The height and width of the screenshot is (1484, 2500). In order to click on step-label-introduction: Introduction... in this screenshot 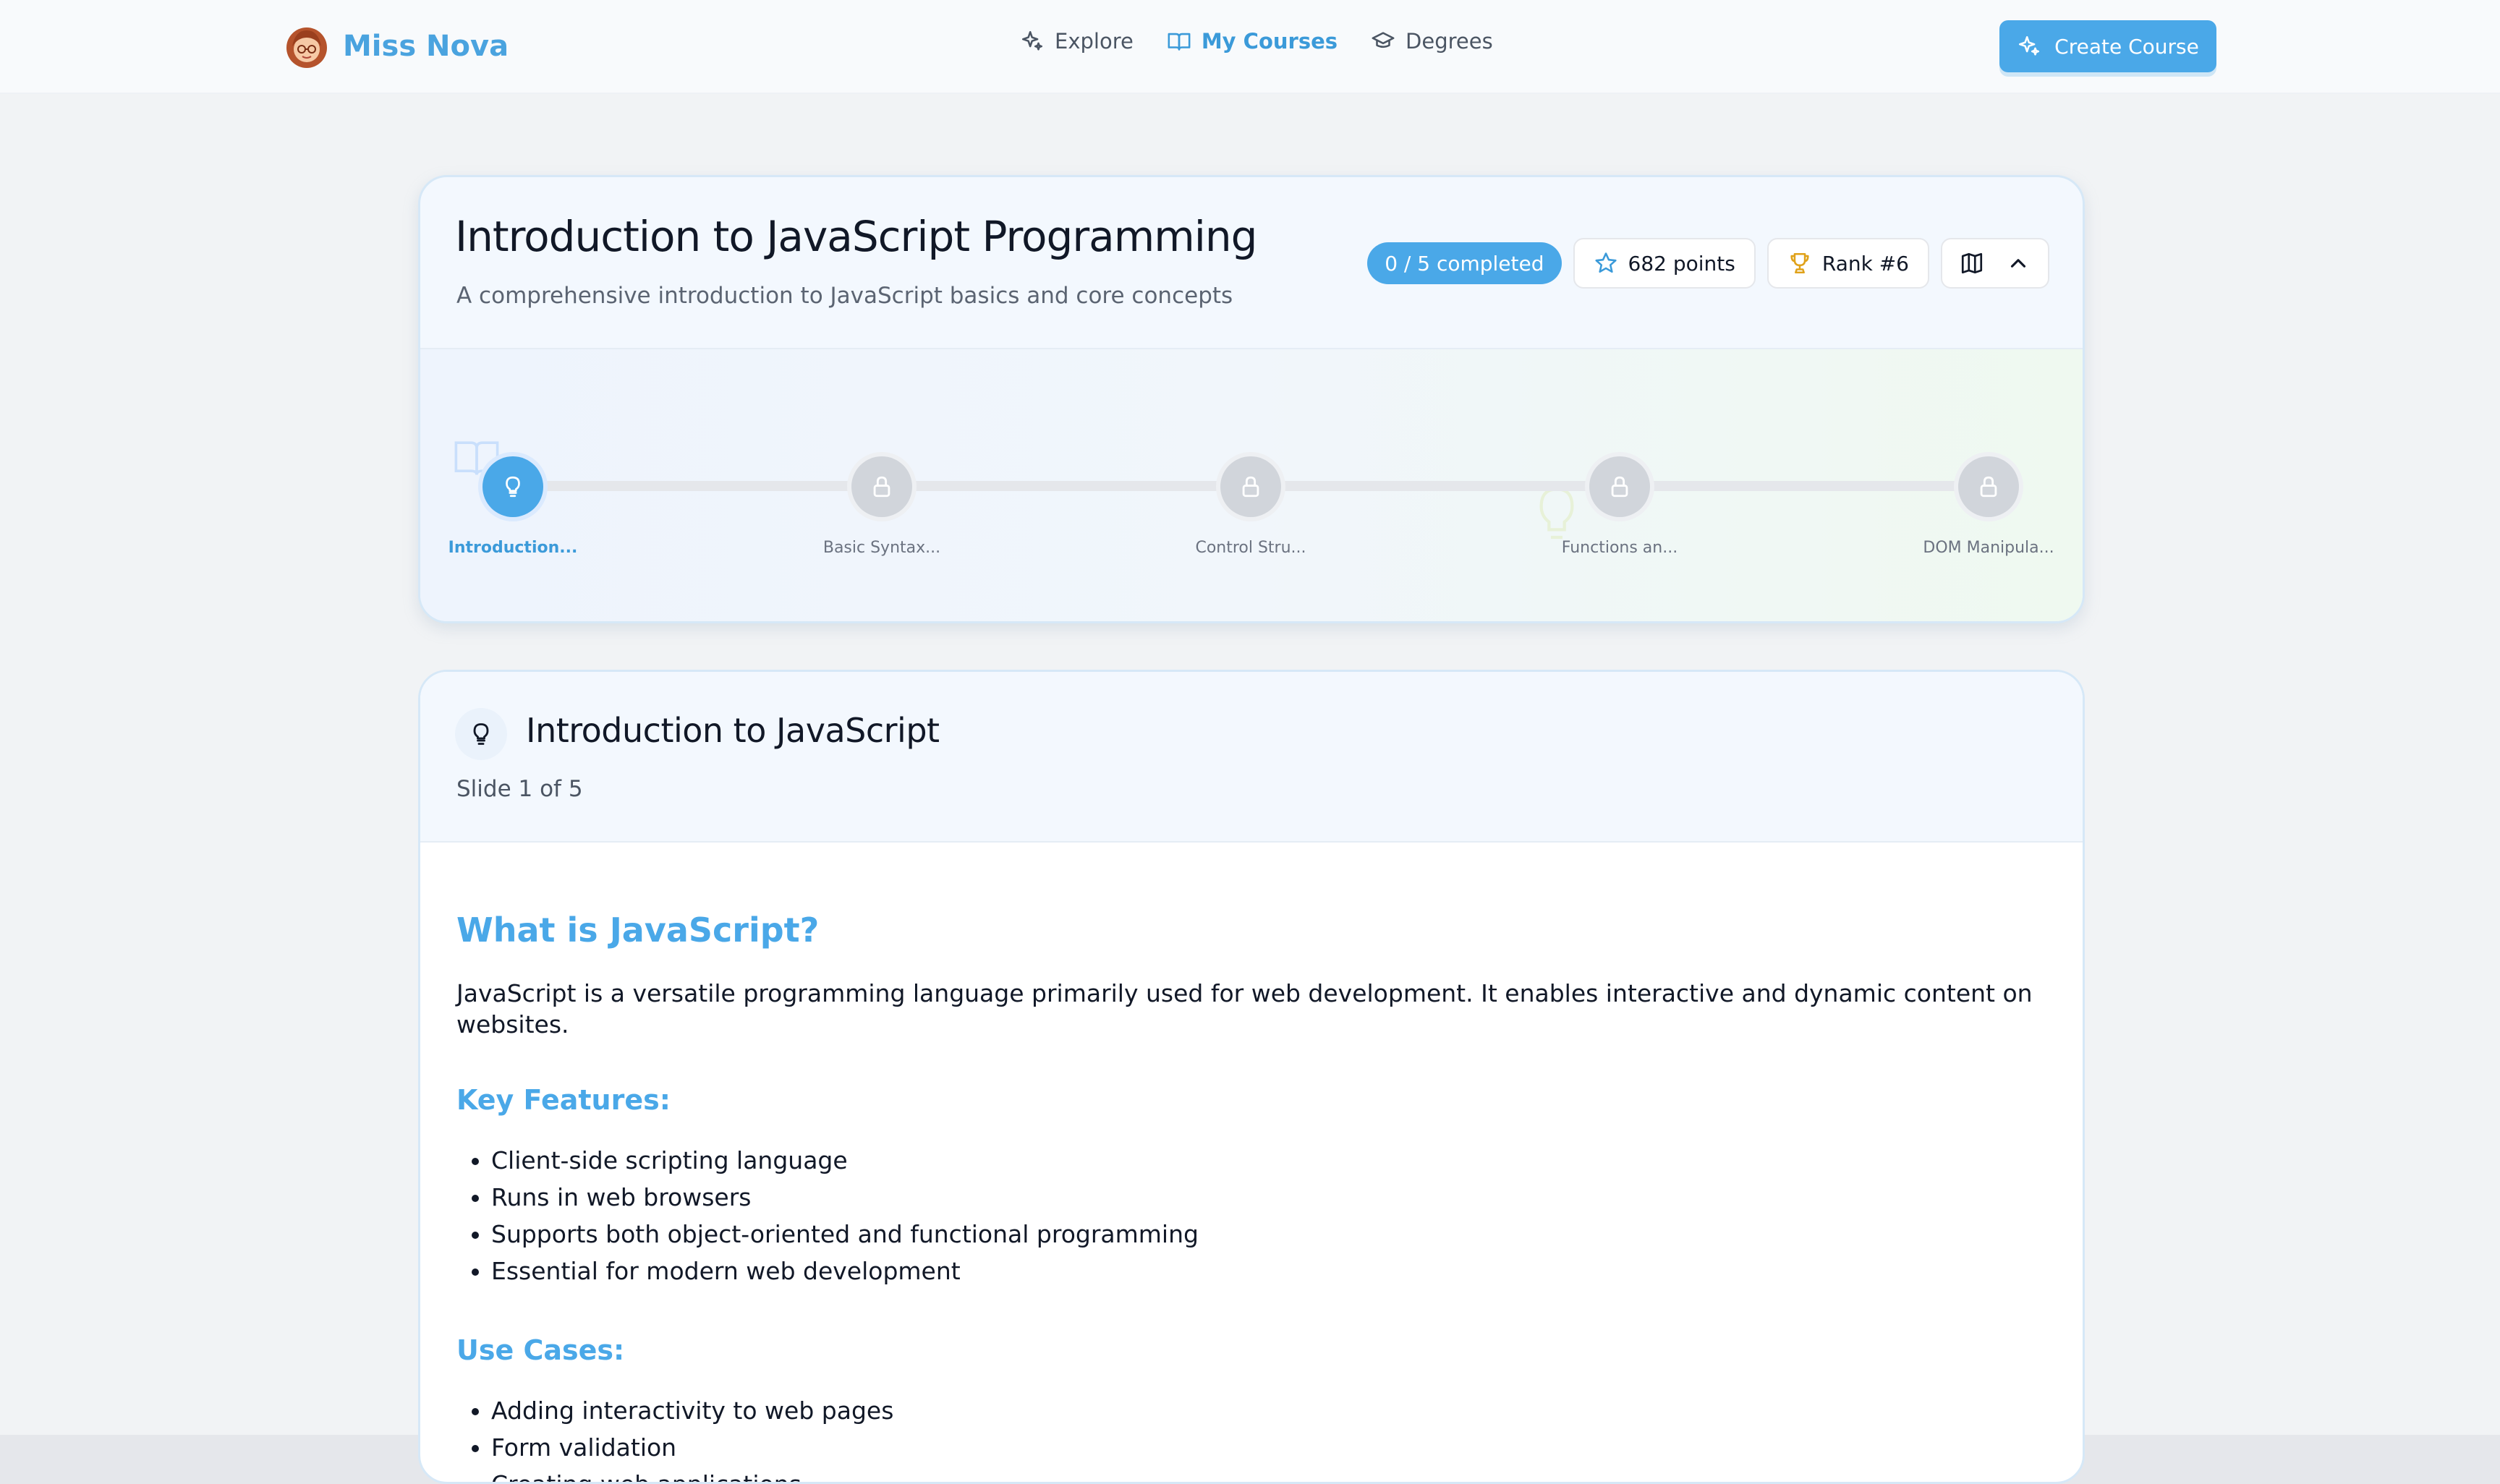, I will do `click(513, 548)`.